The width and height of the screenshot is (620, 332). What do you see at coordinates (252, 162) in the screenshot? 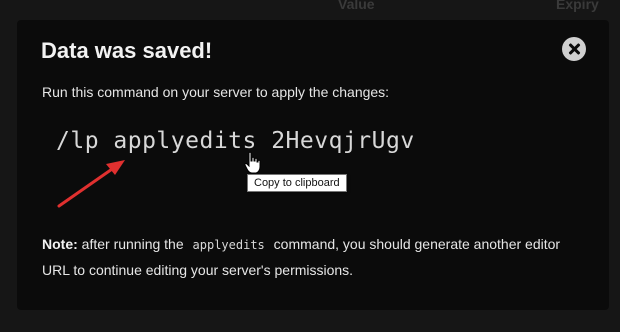
I see `hand-cursor-icon` at bounding box center [252, 162].